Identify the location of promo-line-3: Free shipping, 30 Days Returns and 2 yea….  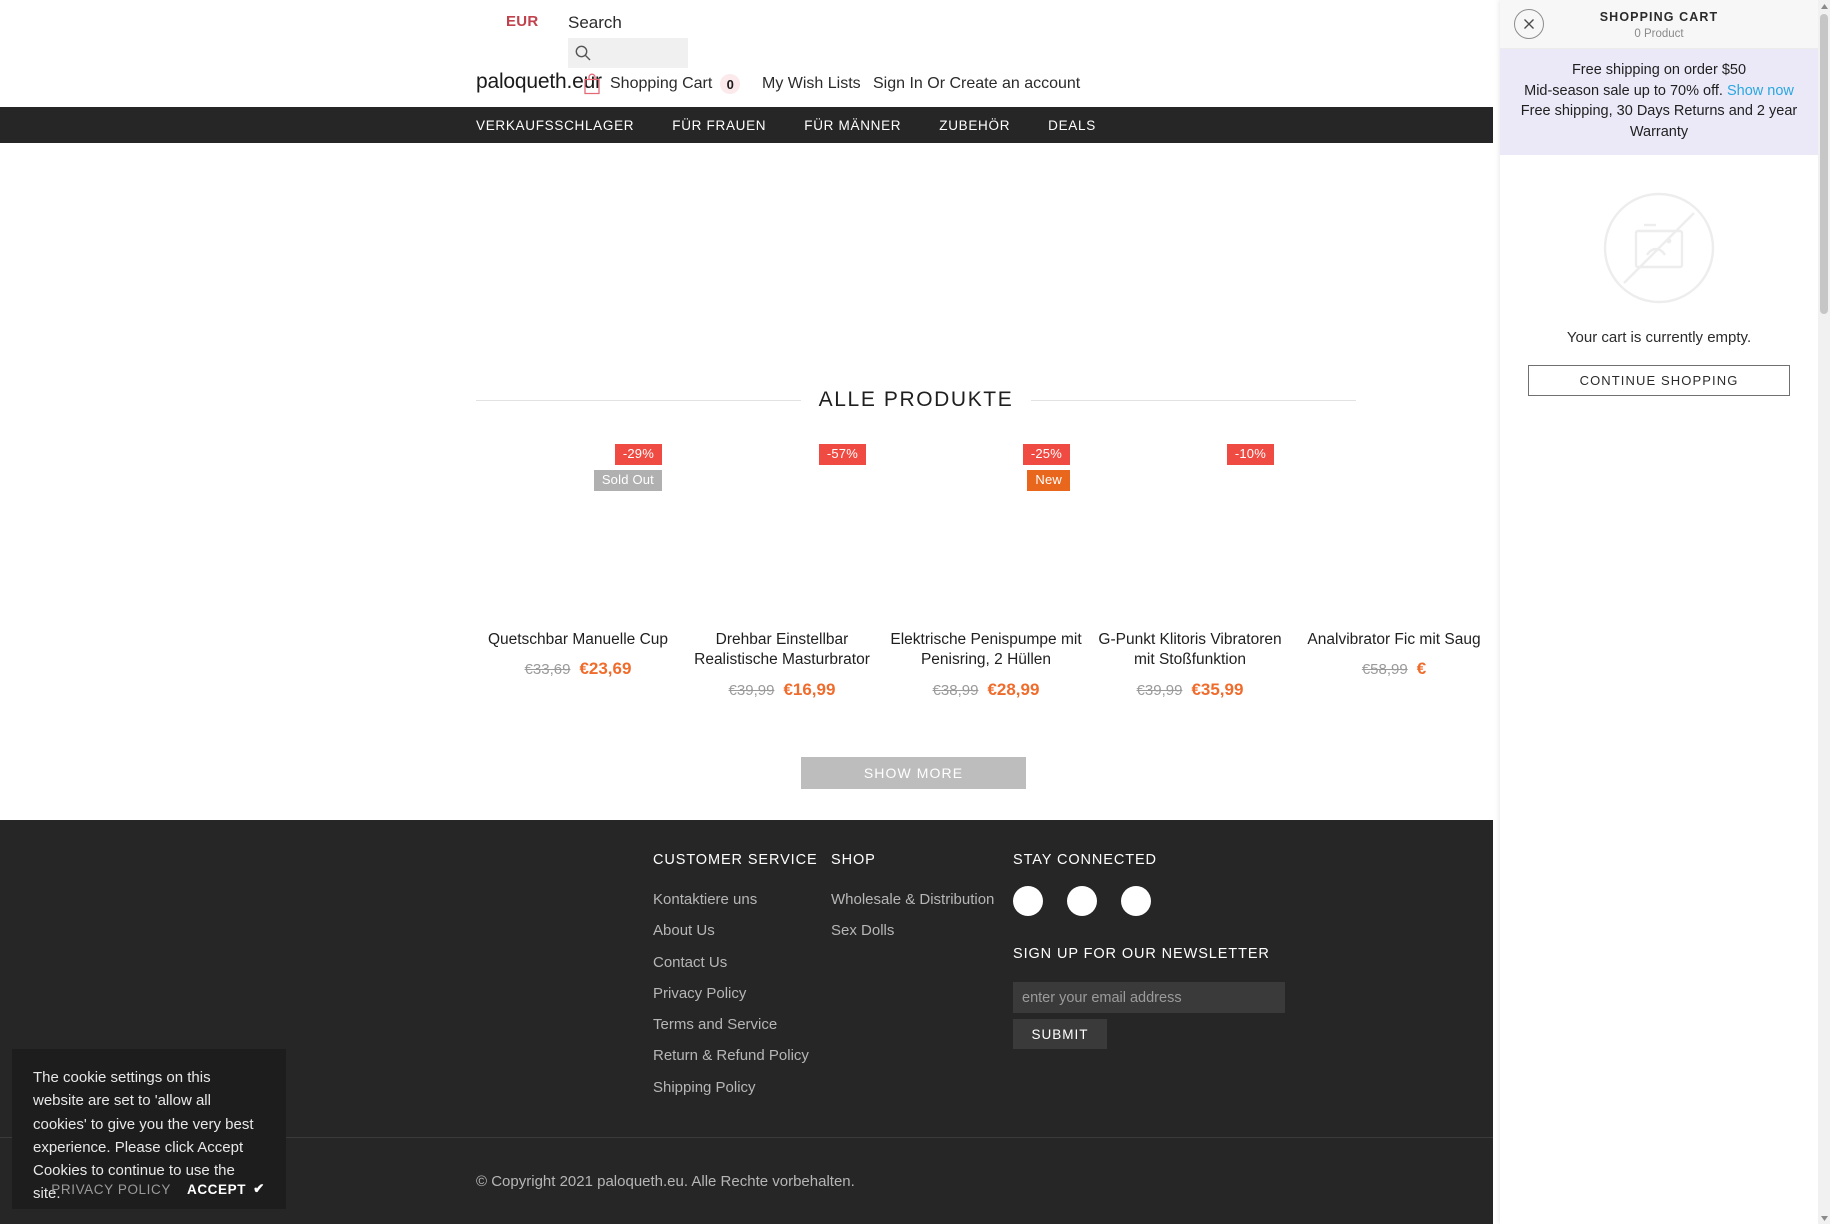
(1659, 121).